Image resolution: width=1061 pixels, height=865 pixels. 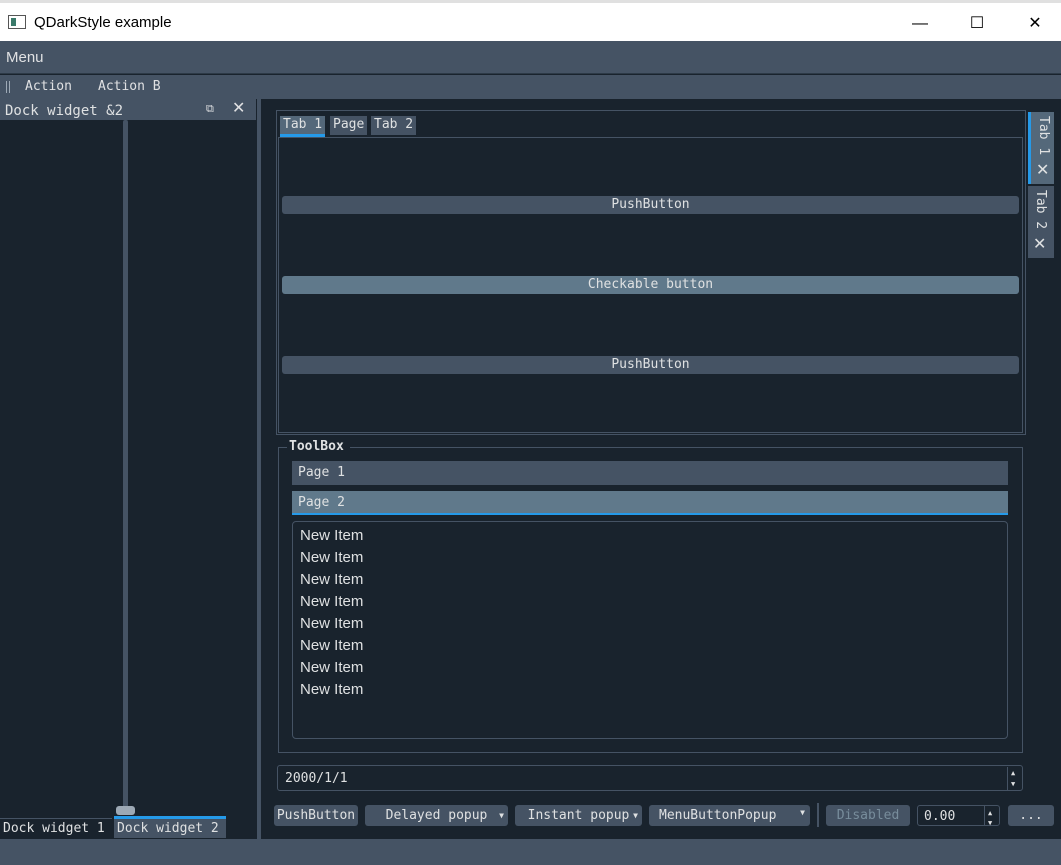 I want to click on toolbar: Action Action B, so click(x=530, y=87).